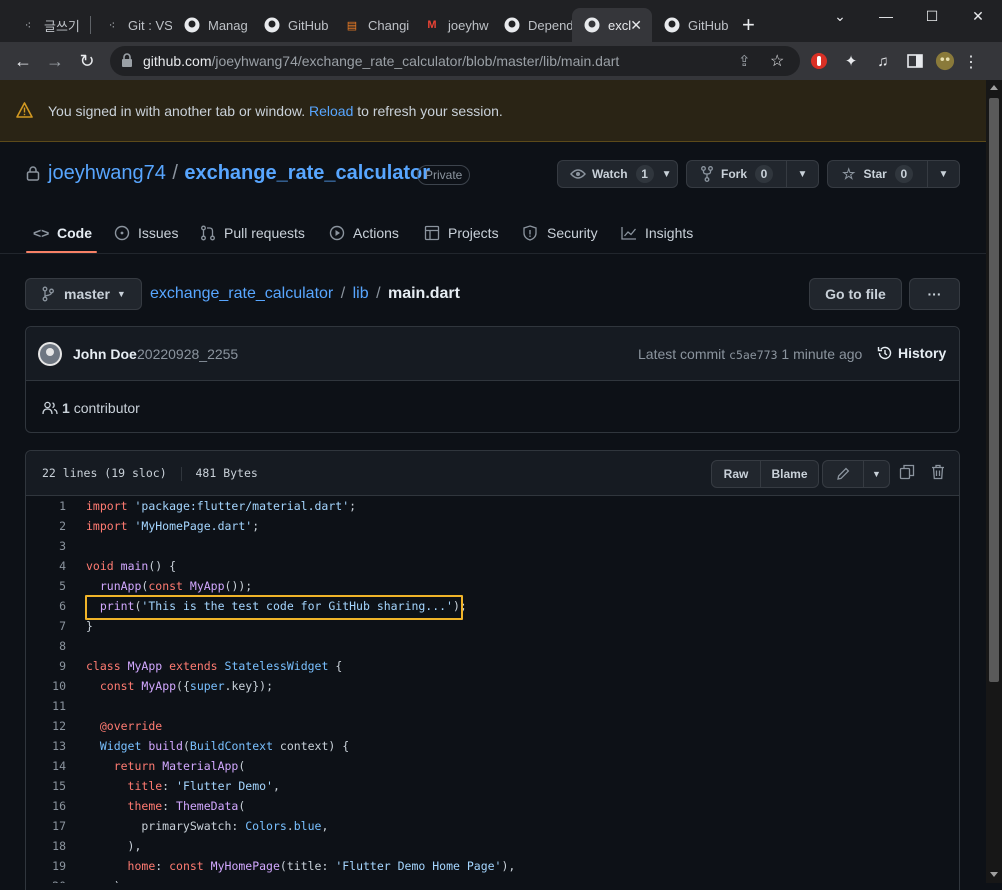 Image resolution: width=1002 pixels, height=890 pixels. What do you see at coordinates (46, 746) in the screenshot?
I see `line-number: 13` at bounding box center [46, 746].